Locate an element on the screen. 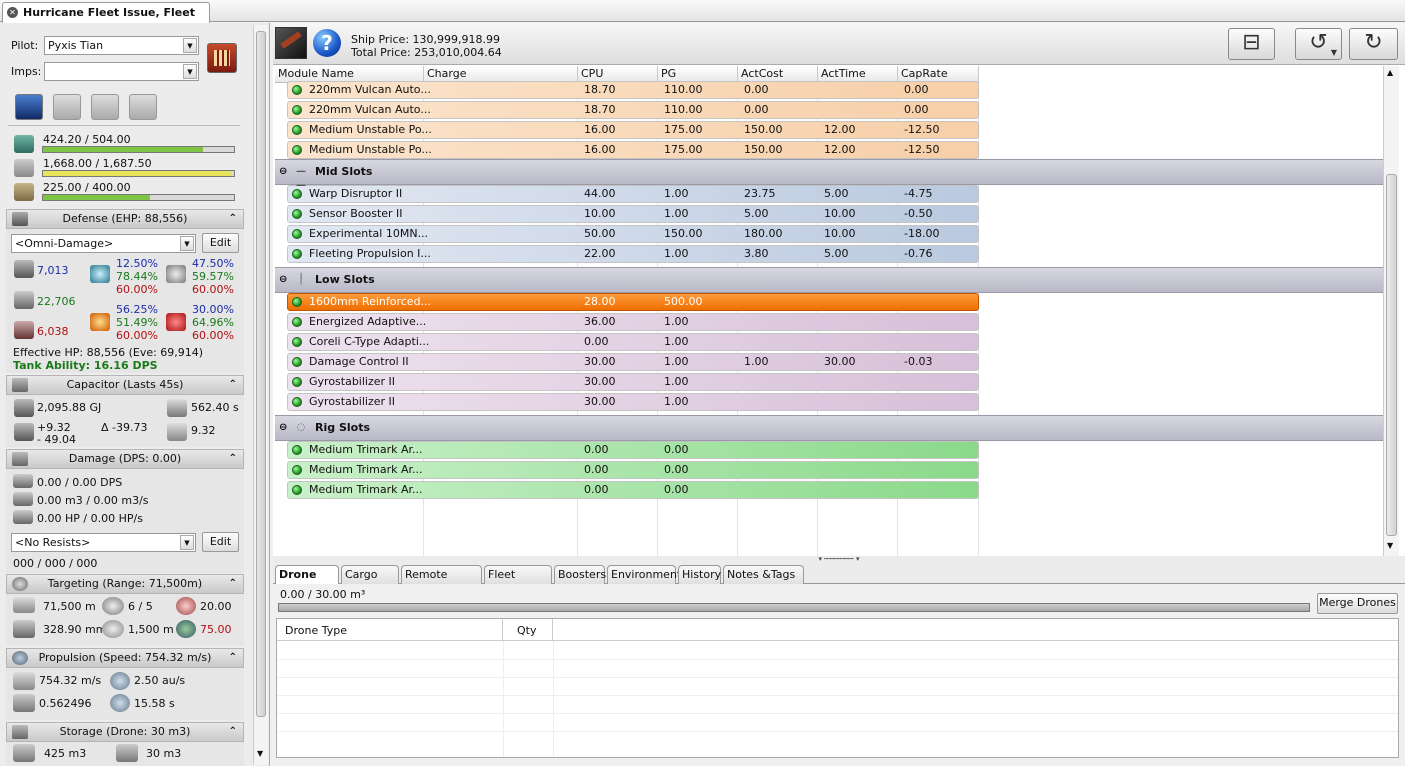  module-pg: 1.00 is located at coordinates (676, 341).